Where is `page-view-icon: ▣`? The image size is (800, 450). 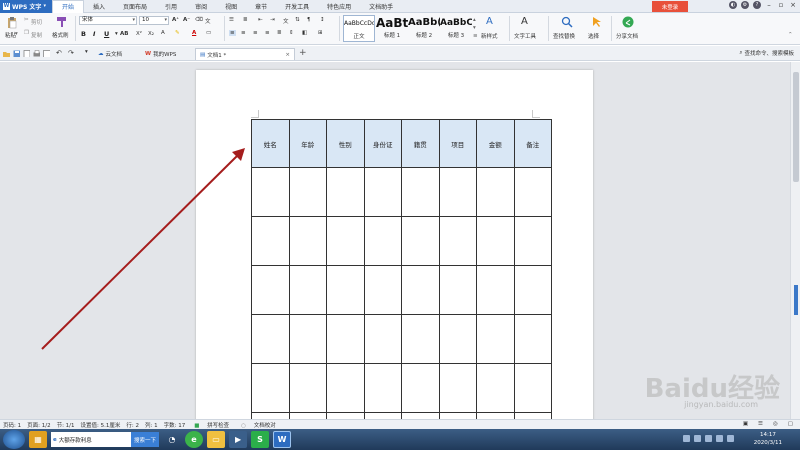
page-view-icon: ▣ is located at coordinates (745, 424).